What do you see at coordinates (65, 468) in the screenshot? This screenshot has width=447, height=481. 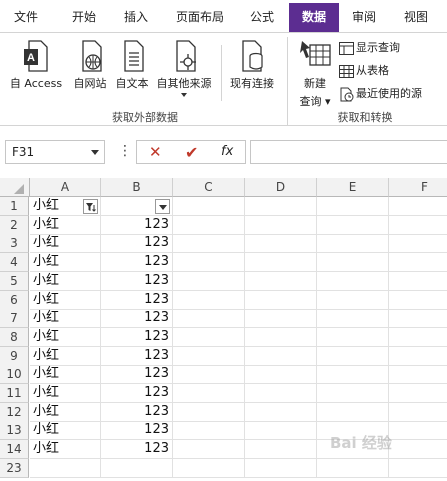 I see `cell-a` at bounding box center [65, 468].